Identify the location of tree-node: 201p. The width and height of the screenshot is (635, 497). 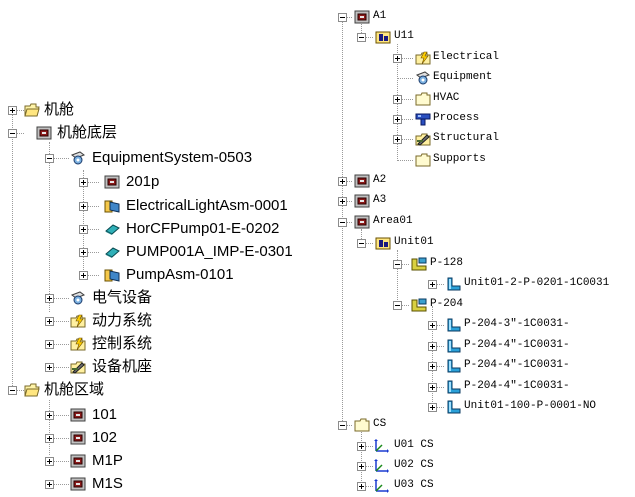
(150, 182).